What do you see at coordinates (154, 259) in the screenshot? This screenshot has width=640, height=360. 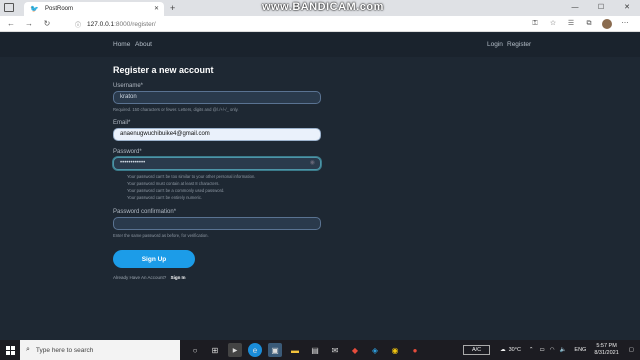 I see `sign-up-button: Sign Up` at bounding box center [154, 259].